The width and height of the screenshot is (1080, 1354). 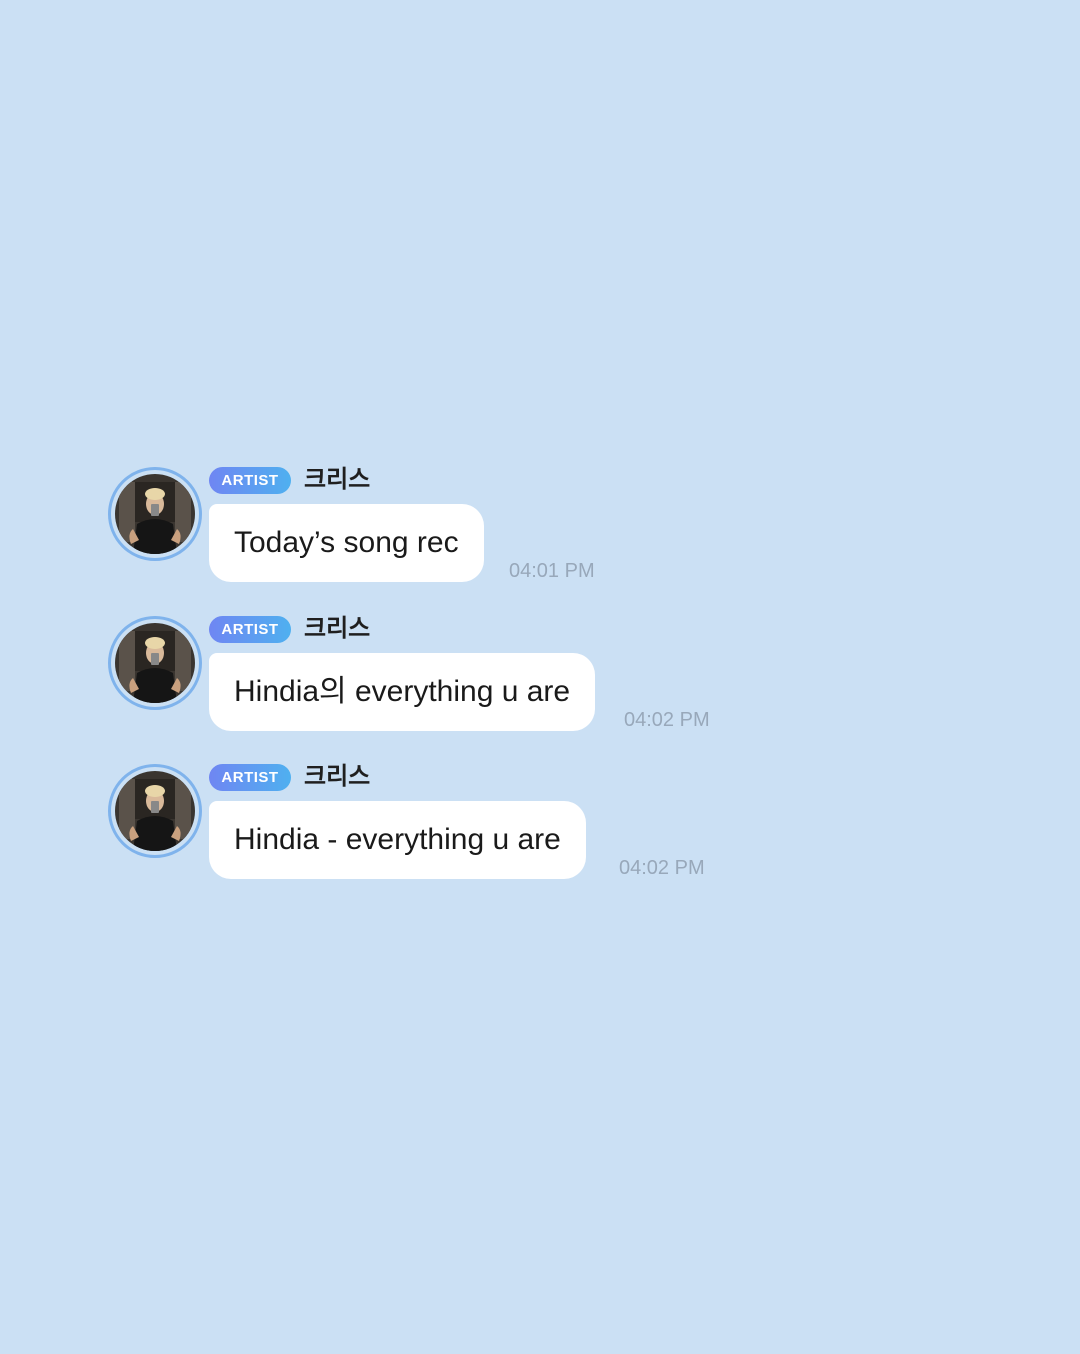 I want to click on message-bubble: Hindia의 everything u are, so click(x=402, y=692).